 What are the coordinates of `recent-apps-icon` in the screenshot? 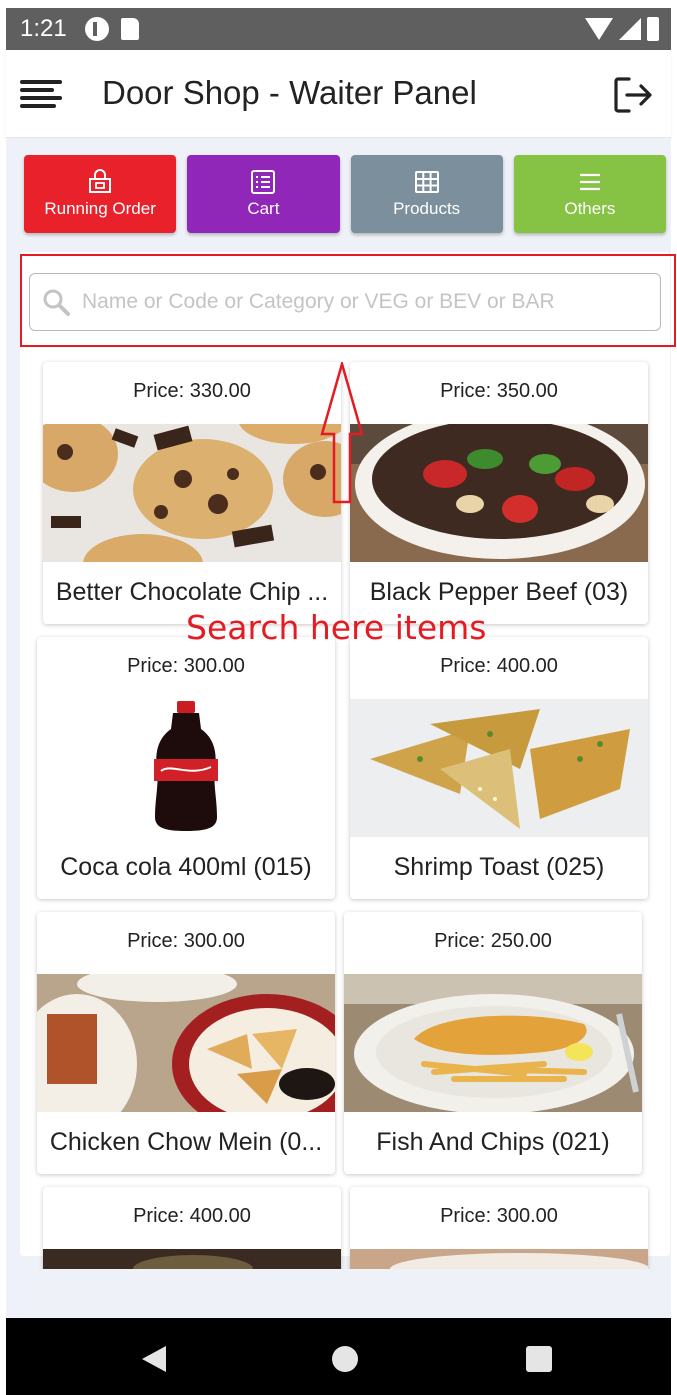 It's located at (539, 1359).